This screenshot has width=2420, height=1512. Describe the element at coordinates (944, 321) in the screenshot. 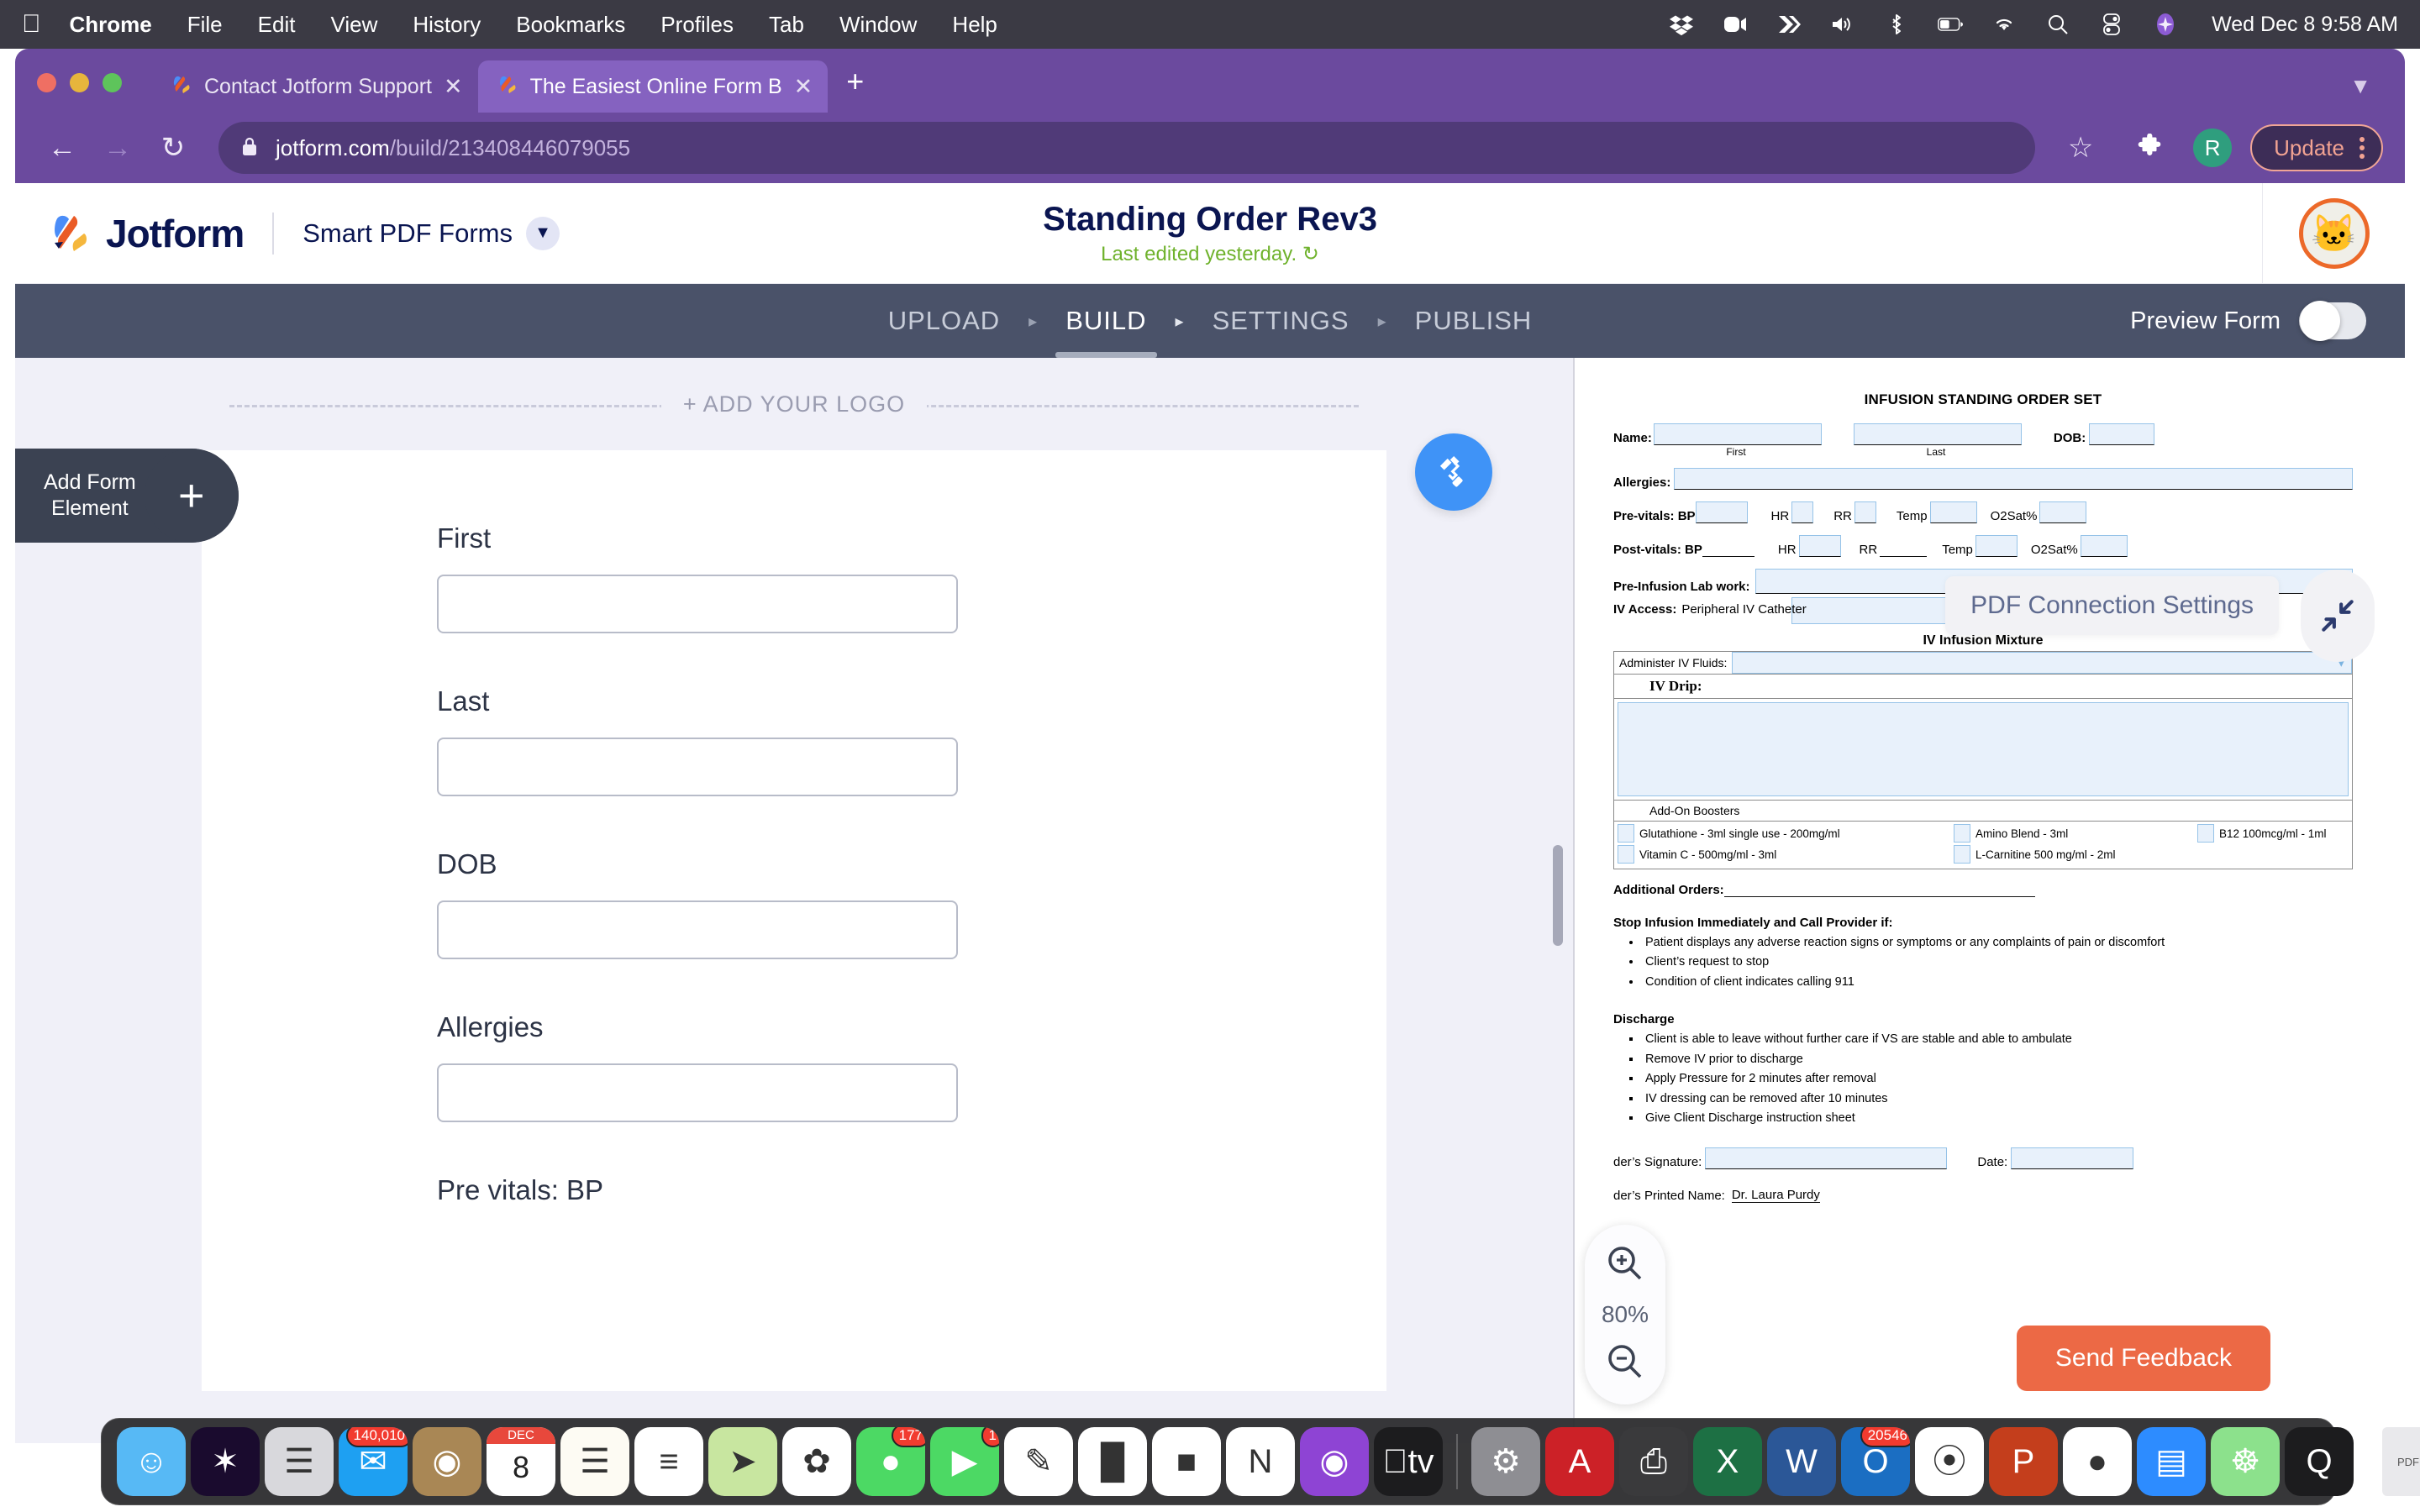

I see `tab-upload: UPLOAD` at that location.